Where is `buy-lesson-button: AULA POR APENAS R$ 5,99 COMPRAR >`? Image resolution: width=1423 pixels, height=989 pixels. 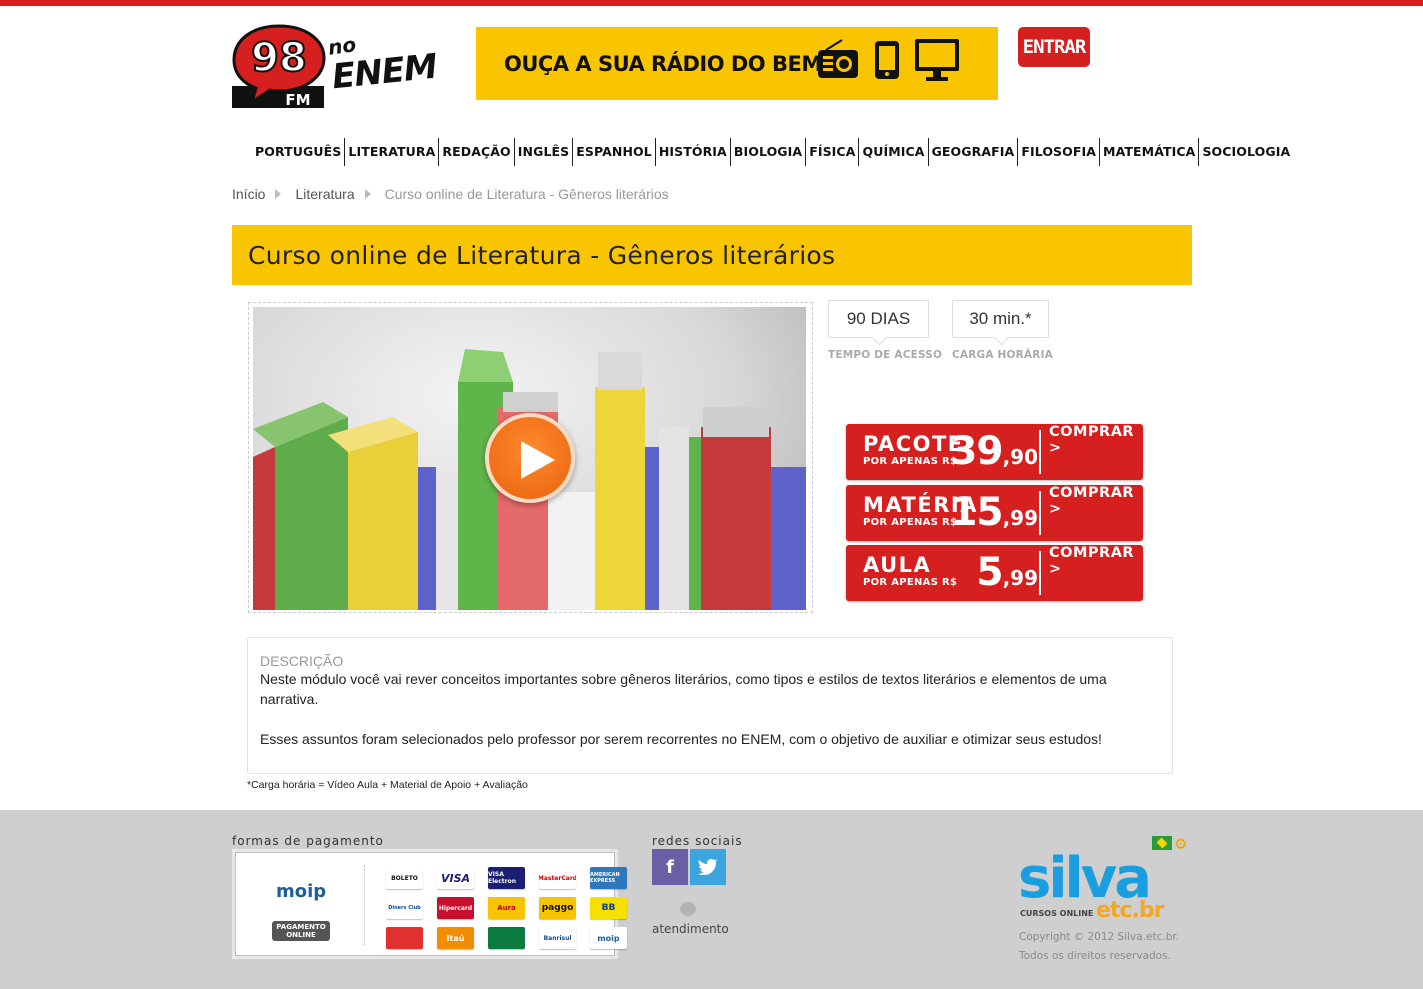
buy-lesson-button: AULA POR APENAS R$ 5,99 COMPRAR > is located at coordinates (994, 573).